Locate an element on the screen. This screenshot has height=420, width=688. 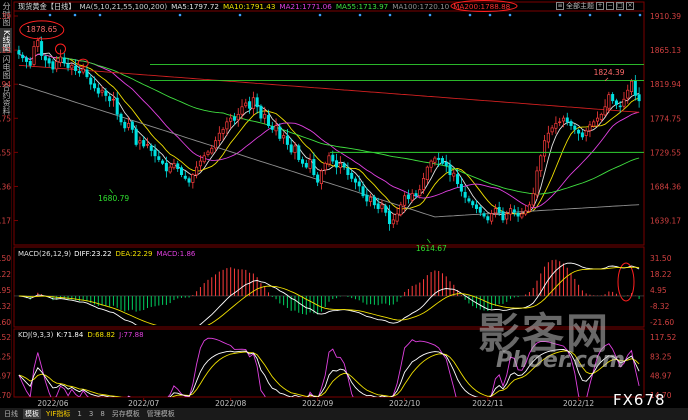
kdj-y-tick-left: 83.25 is located at coordinates (5, 356).